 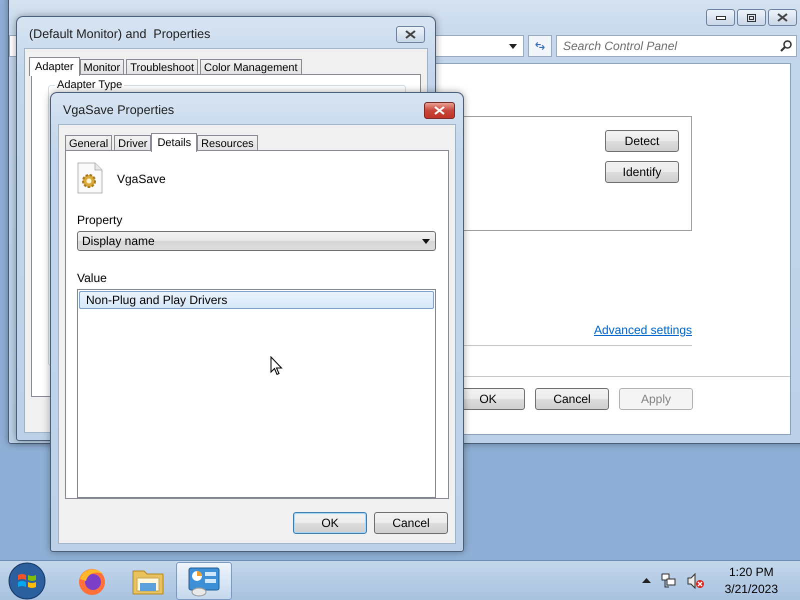 I want to click on value-label: Value, so click(x=92, y=278).